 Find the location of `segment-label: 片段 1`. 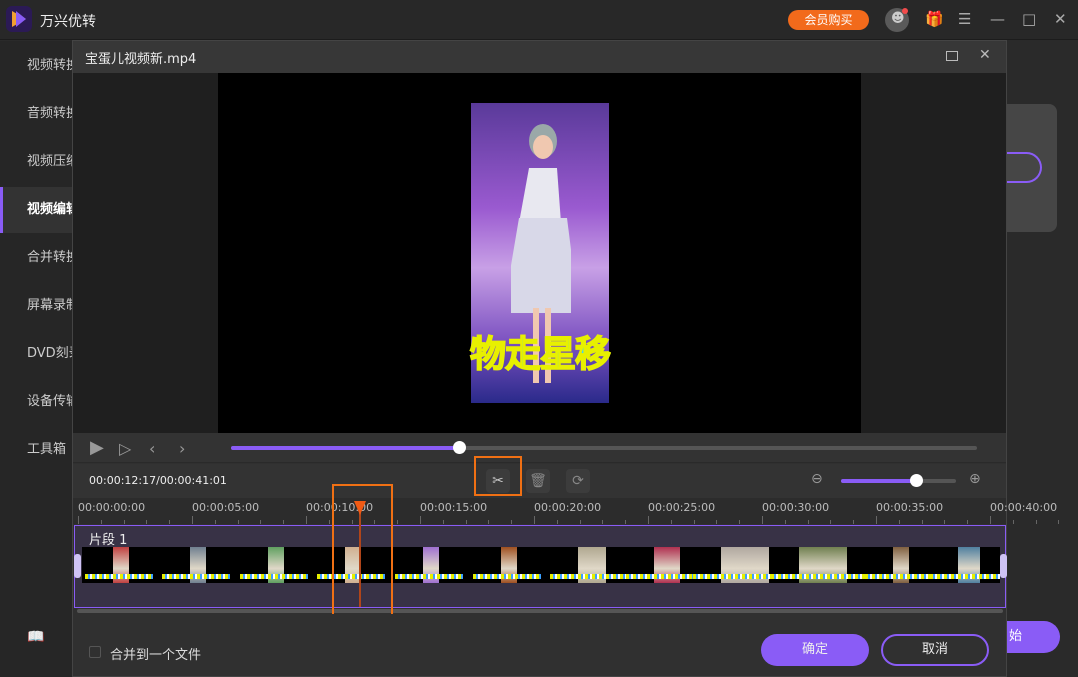

segment-label: 片段 1 is located at coordinates (108, 540).